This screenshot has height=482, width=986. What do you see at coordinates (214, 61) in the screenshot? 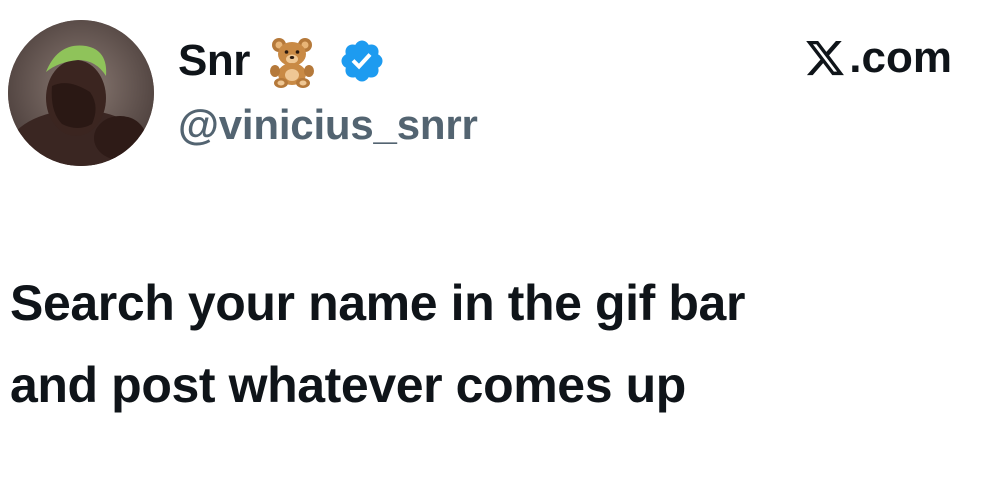
I see `display-name: Snr` at bounding box center [214, 61].